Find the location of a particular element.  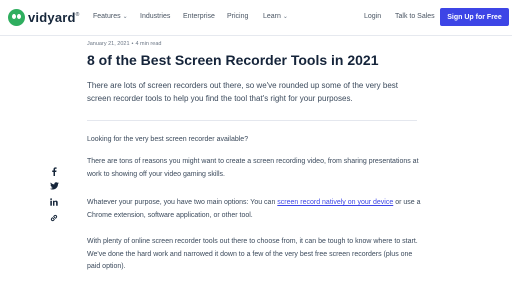

twitter-icon is located at coordinates (54, 186).